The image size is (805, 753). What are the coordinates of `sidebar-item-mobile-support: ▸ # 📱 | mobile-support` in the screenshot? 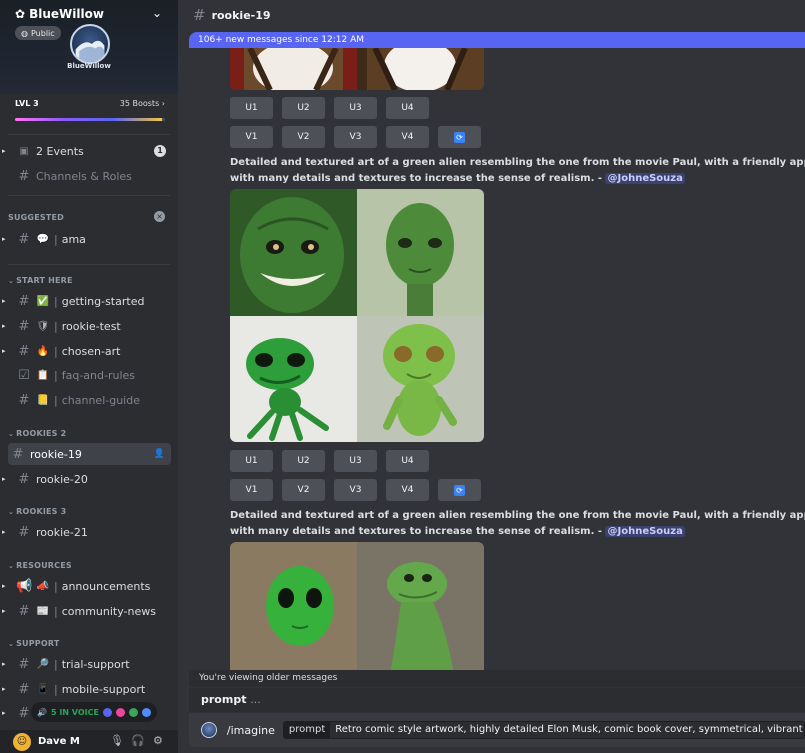 It's located at (89, 689).